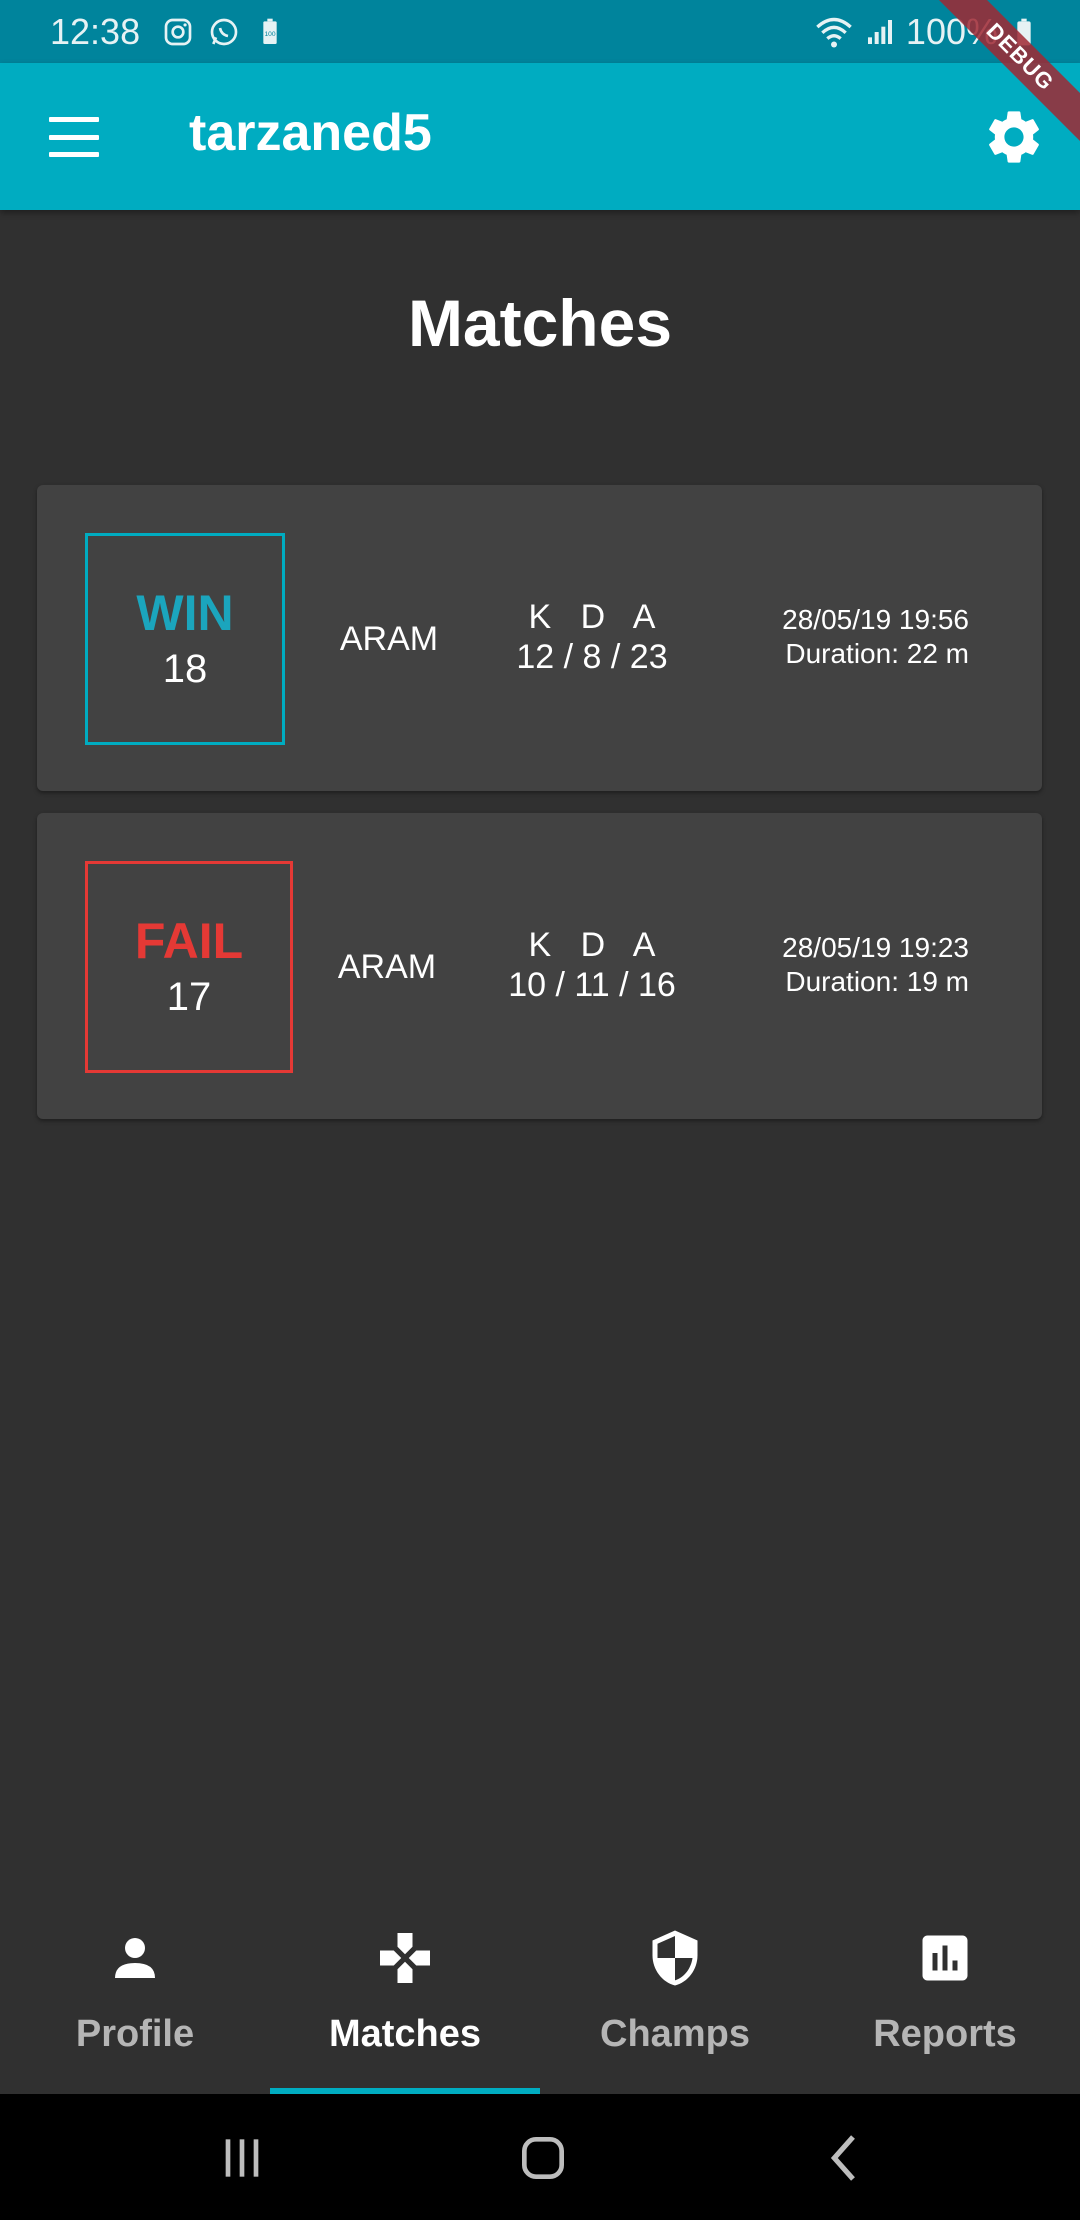  I want to click on nav-label-profile: Profile, so click(135, 2034).